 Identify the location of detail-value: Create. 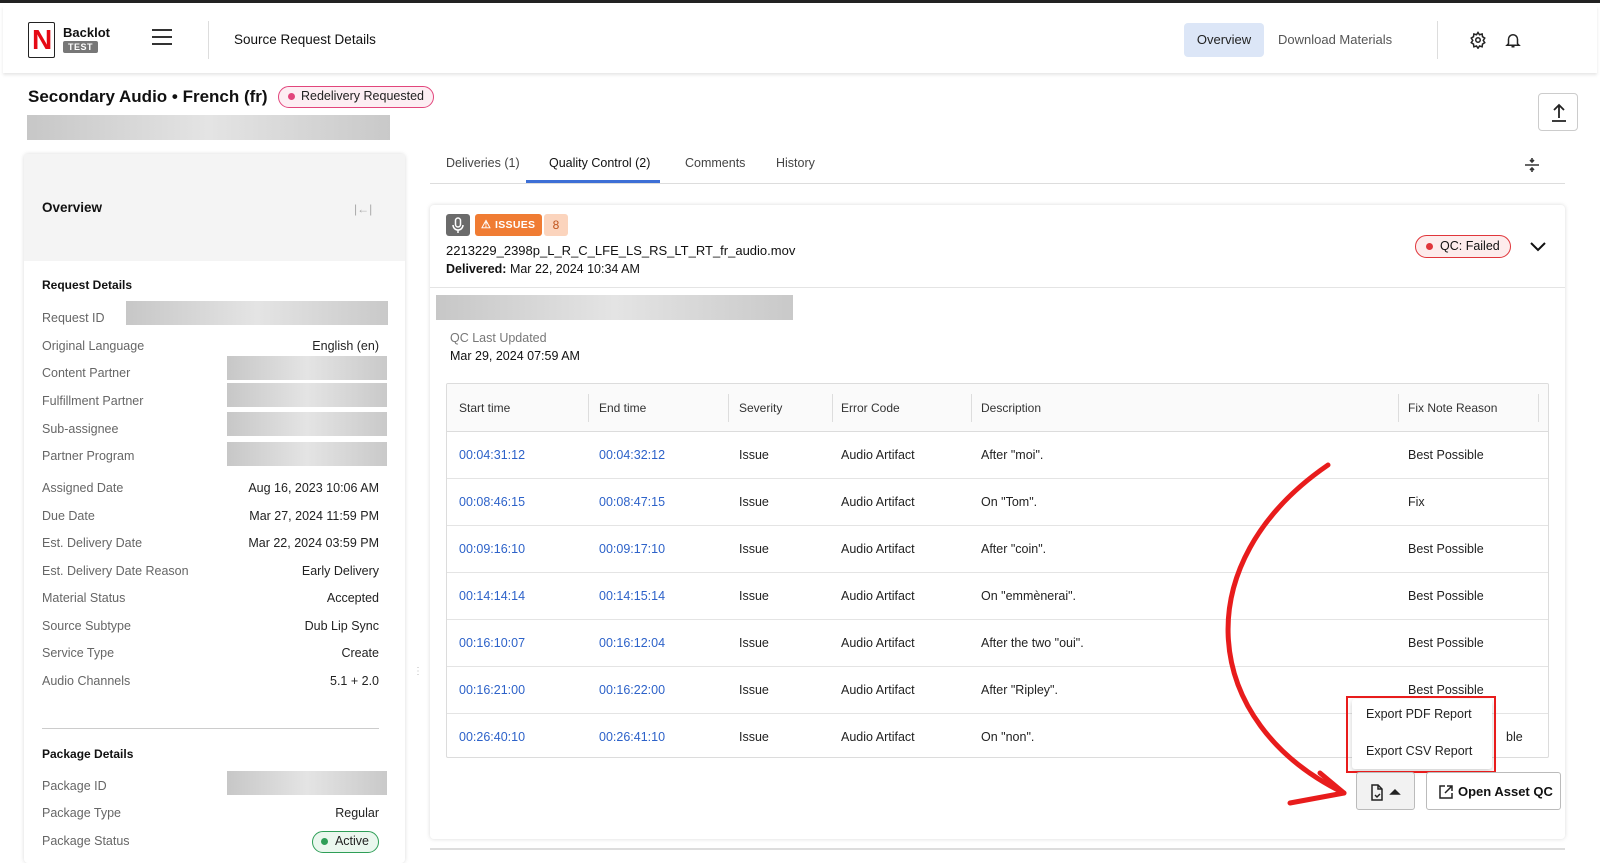
(360, 653).